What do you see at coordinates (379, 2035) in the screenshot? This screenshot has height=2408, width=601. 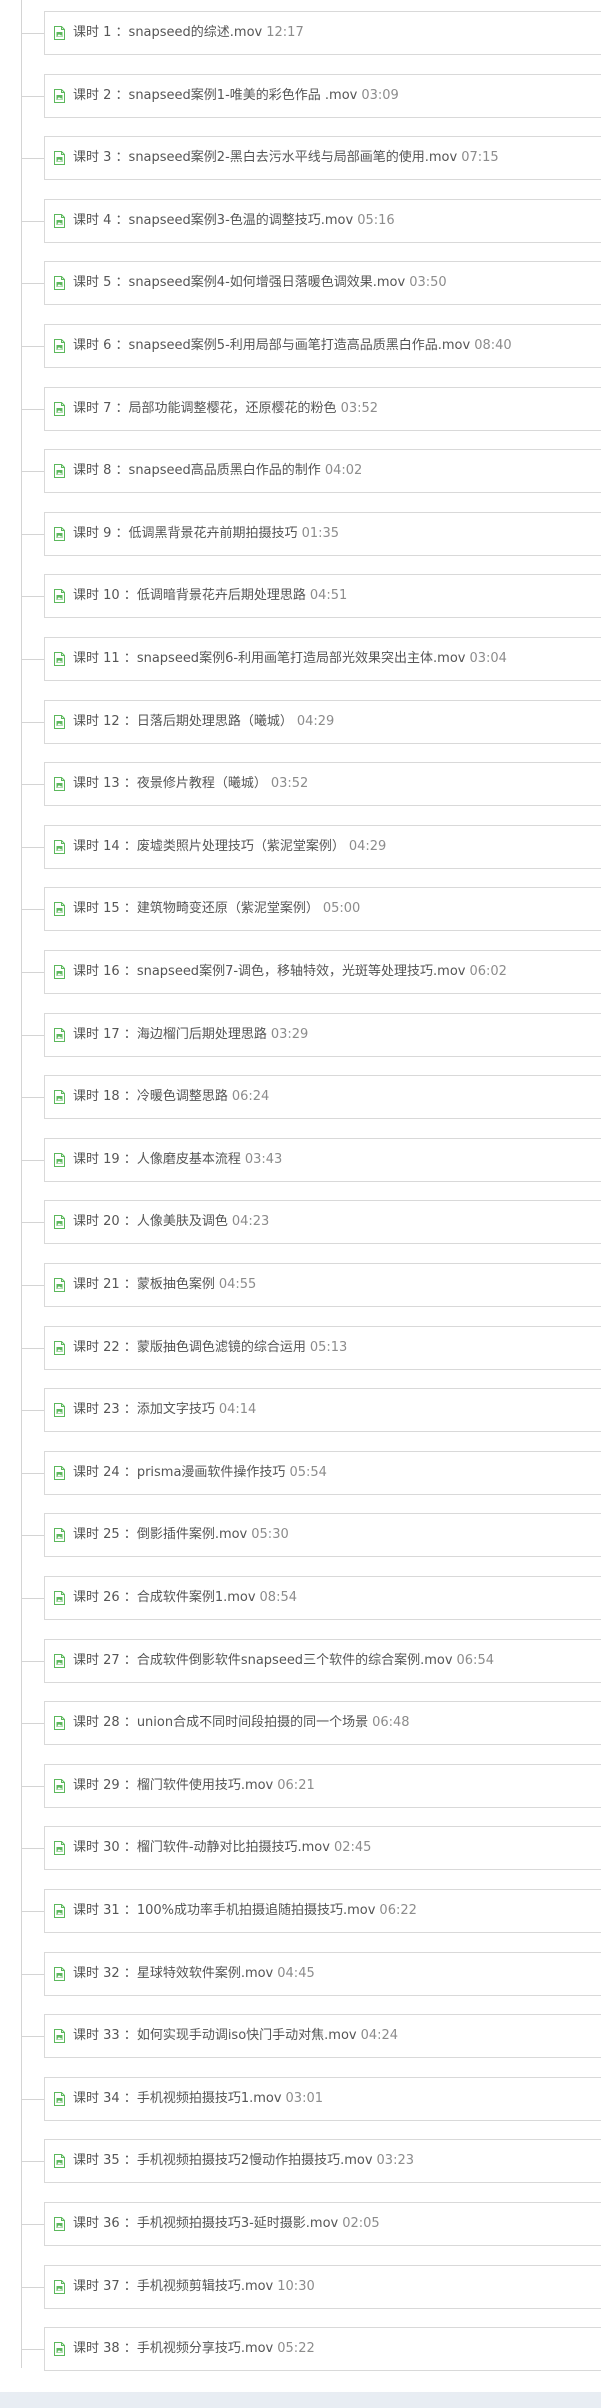 I see `lesson-duration: 04:24` at bounding box center [379, 2035].